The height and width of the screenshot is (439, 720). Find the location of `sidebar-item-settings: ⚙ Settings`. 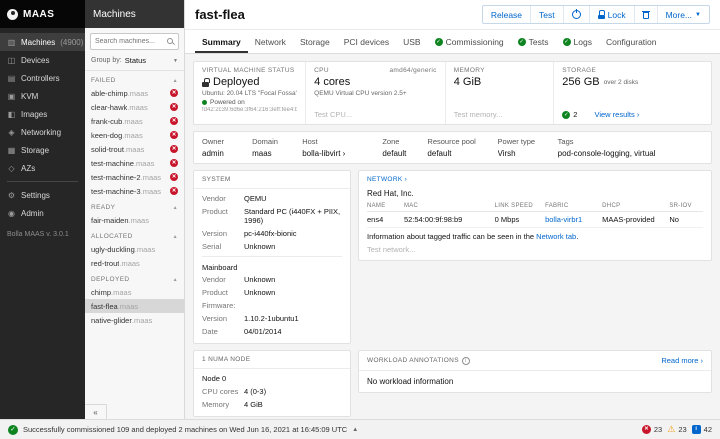

sidebar-item-settings: ⚙ Settings is located at coordinates (42, 195).